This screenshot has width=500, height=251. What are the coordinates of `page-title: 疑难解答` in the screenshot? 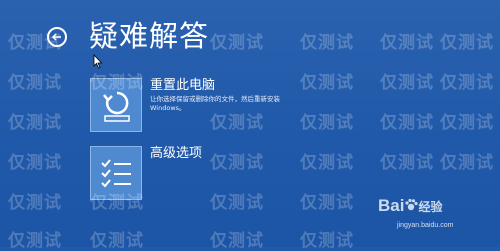 It's located at (149, 36).